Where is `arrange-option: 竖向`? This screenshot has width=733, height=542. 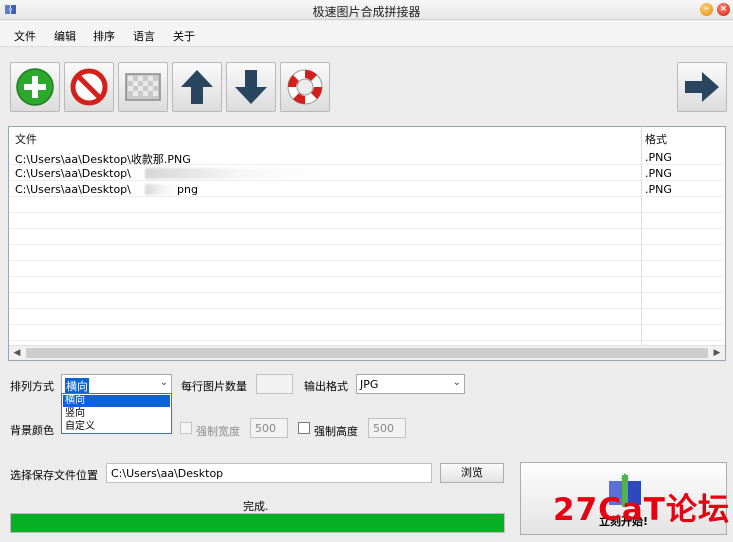
arrange-option: 竖向 is located at coordinates (116, 414).